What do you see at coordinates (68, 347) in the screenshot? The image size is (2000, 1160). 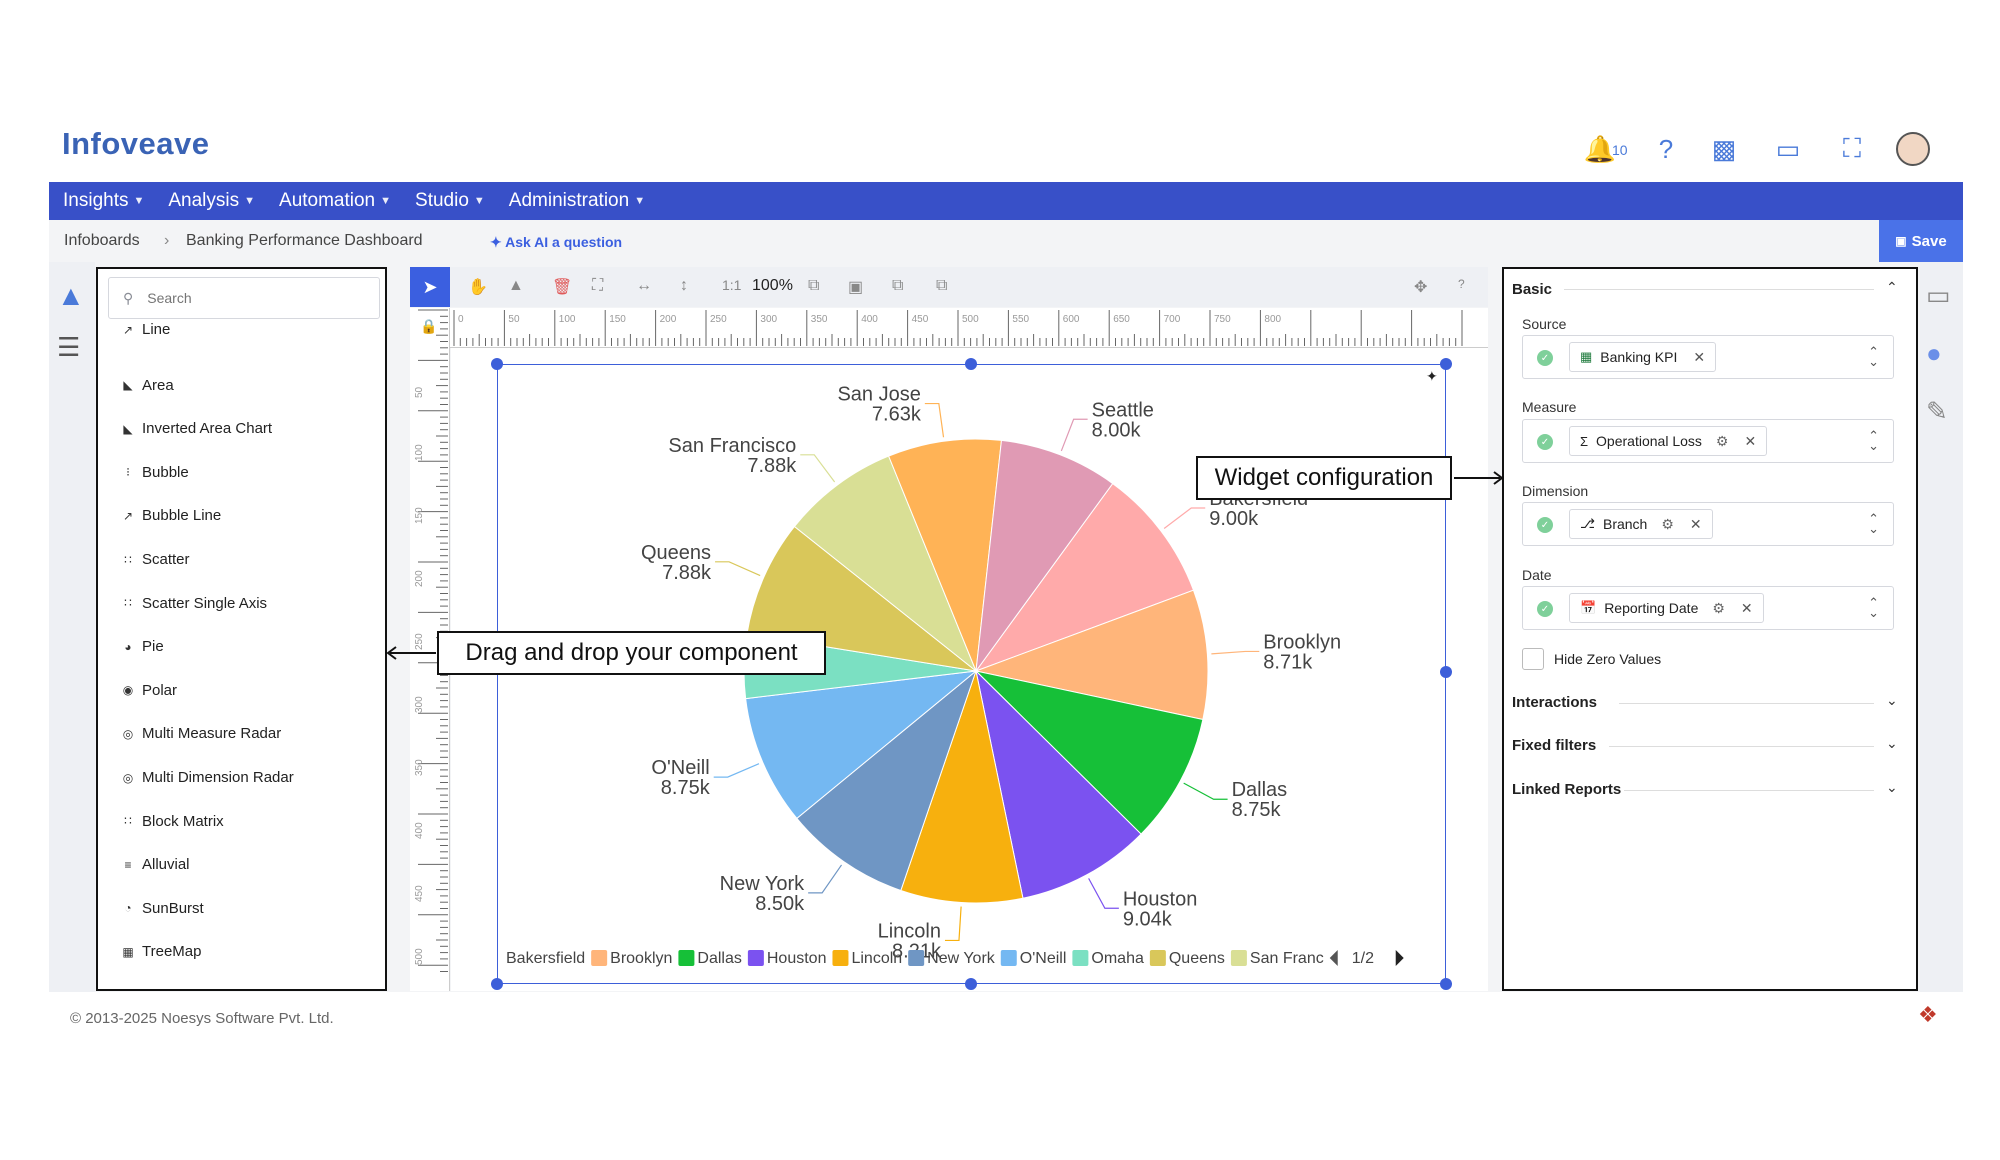 I see `layers-icon: ☰` at bounding box center [68, 347].